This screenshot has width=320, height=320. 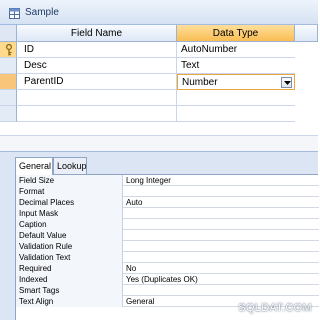 I want to click on table-row: Desc Text, so click(x=159, y=66).